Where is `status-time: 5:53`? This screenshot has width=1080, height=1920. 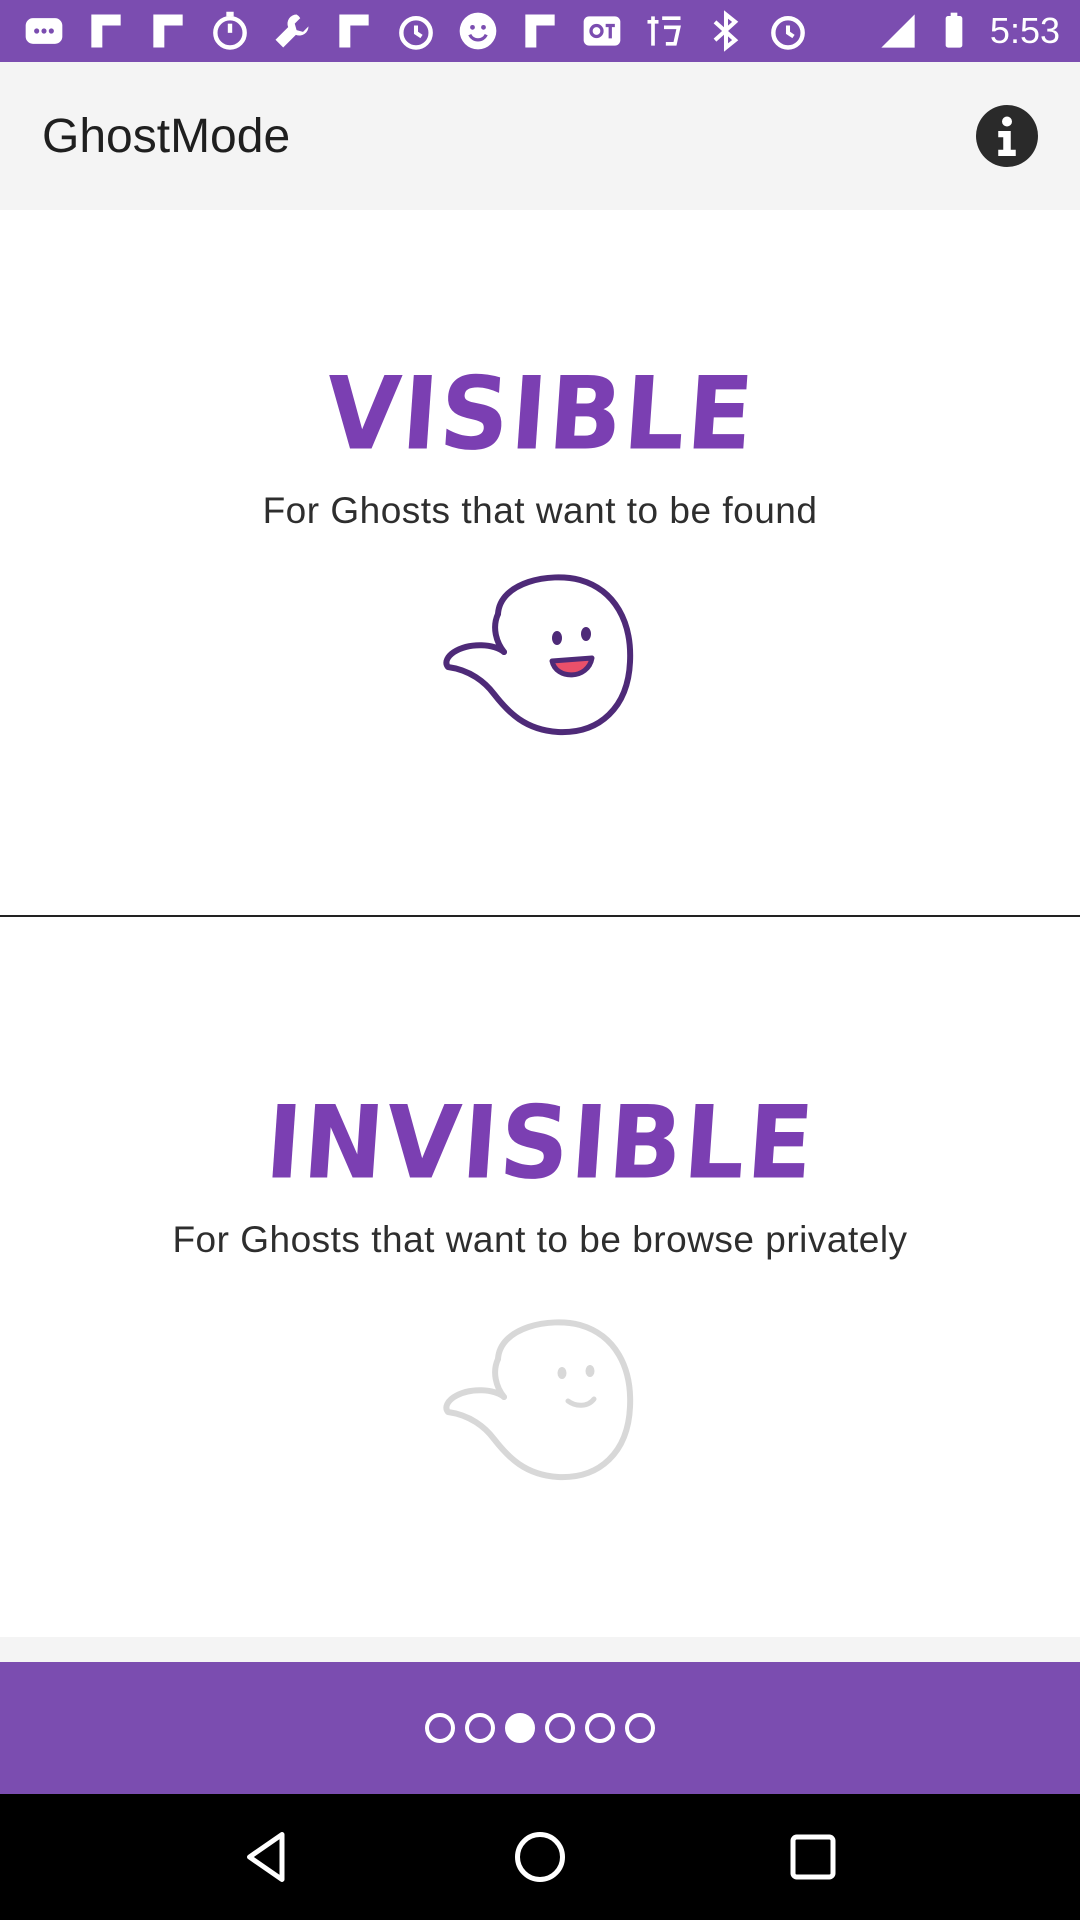
status-time: 5:53 is located at coordinates (1024, 30).